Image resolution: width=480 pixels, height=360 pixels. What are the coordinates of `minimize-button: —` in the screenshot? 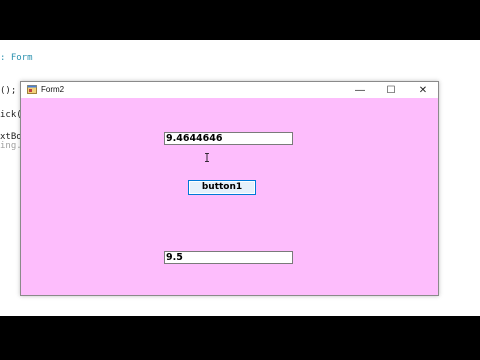 It's located at (360, 90).